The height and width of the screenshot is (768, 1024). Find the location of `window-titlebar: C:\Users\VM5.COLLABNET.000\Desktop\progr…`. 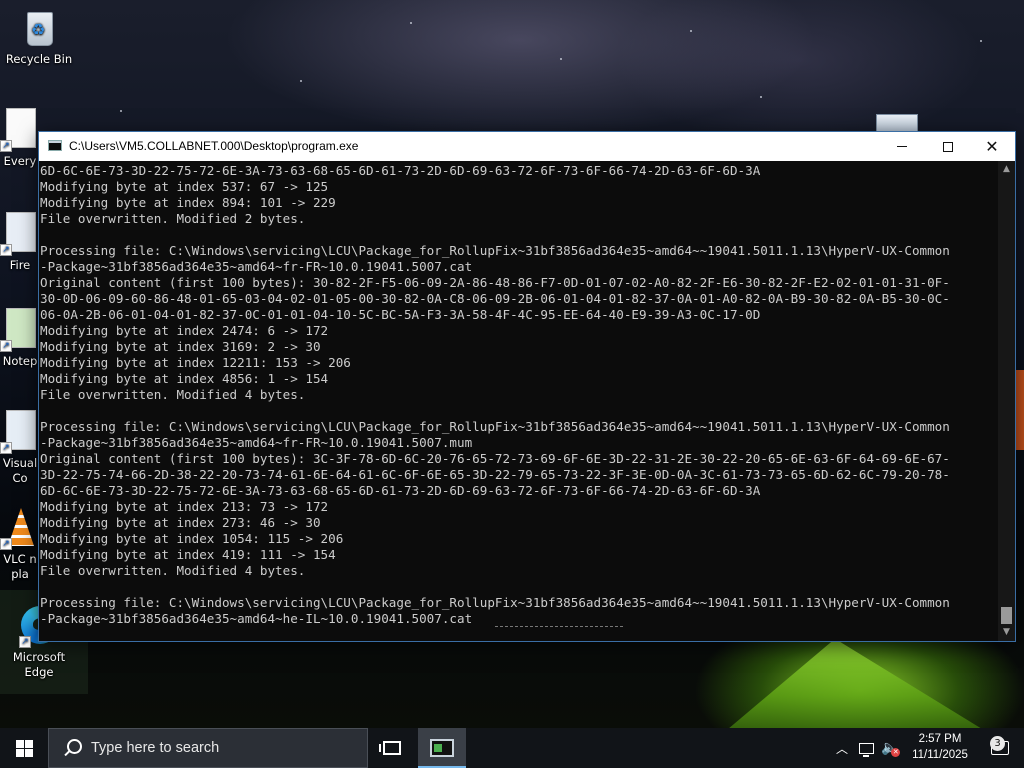

window-titlebar: C:\Users\VM5.COLLABNET.000\Desktop\progr… is located at coordinates (527, 146).